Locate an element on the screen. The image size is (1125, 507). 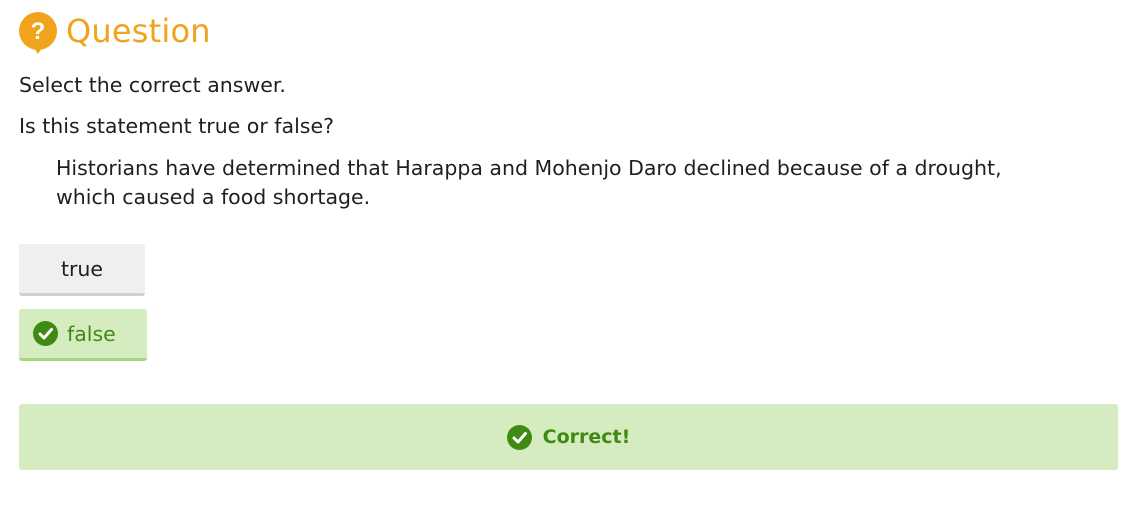
question-bubble-icon: ? is located at coordinates (38, 33).